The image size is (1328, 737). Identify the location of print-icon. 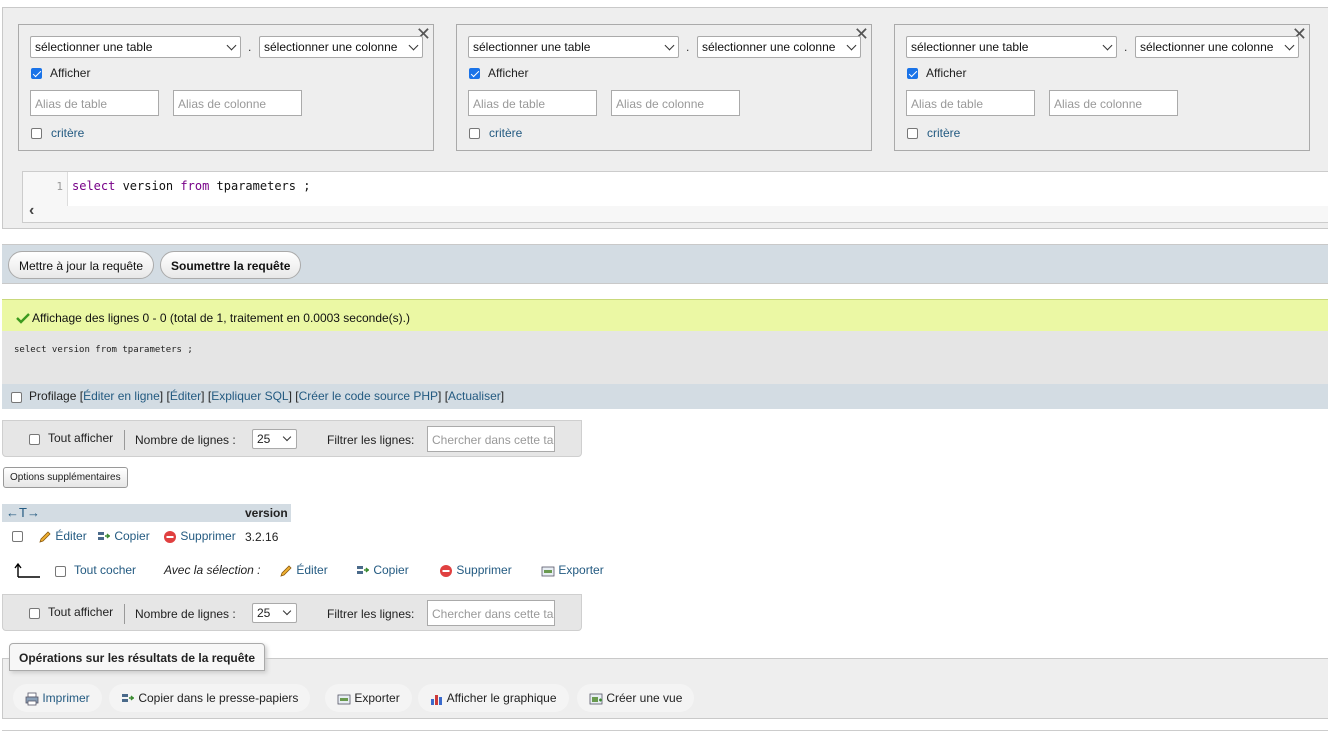
(32, 699).